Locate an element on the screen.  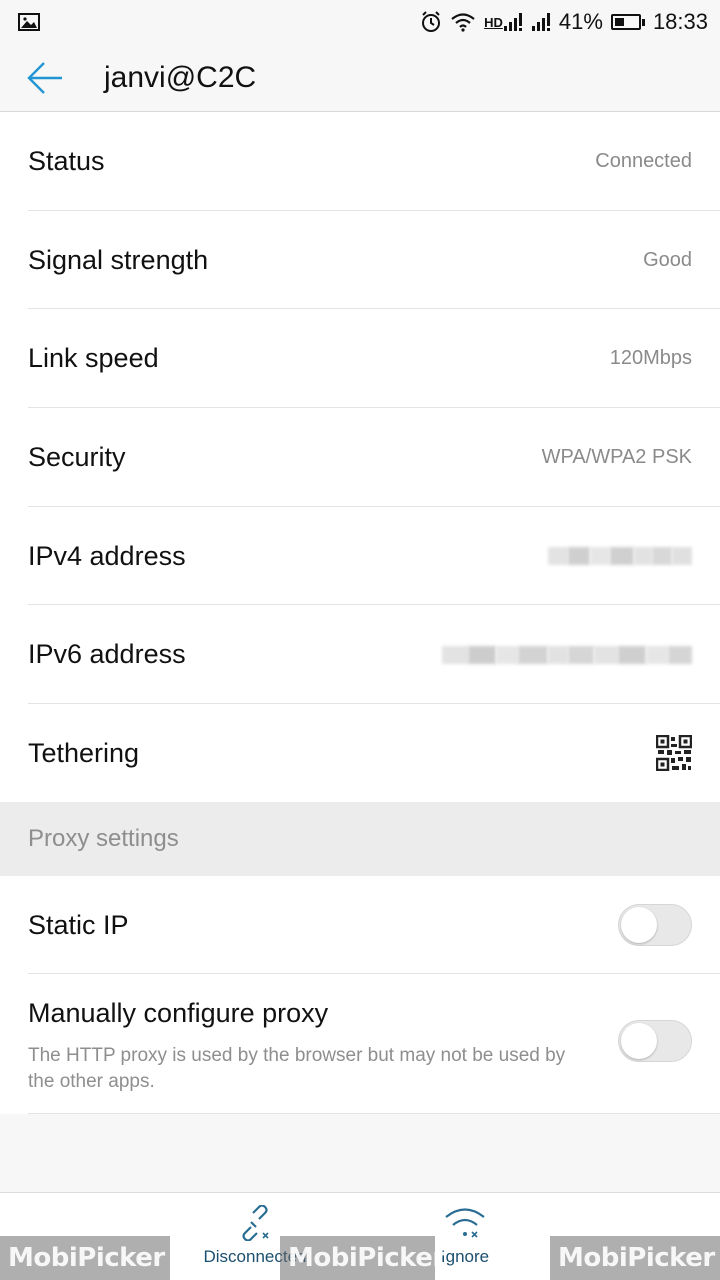
alarm-icon is located at coordinates (431, 22).